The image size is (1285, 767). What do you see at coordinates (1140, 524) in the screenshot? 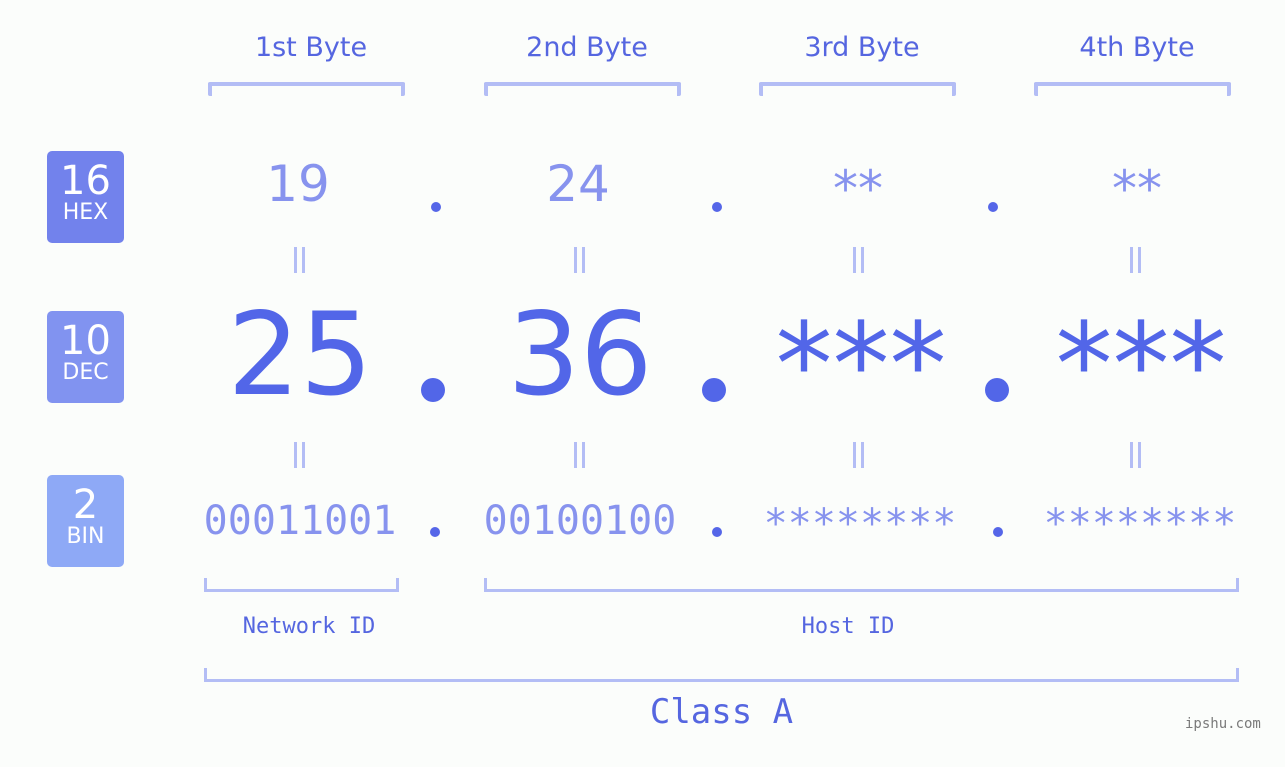
I see `bin-value-4: ********` at bounding box center [1140, 524].